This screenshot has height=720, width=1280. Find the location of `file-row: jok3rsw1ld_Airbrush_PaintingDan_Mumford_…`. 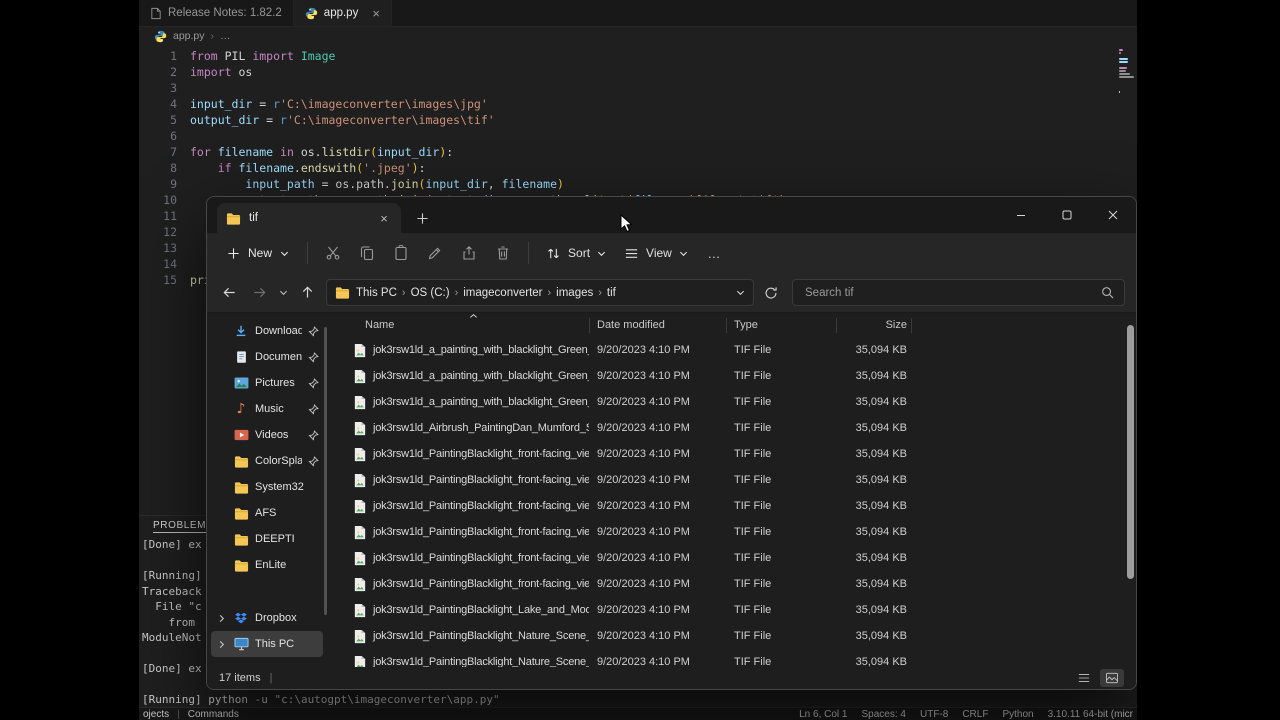

file-row: jok3rsw1ld_Airbrush_PaintingDan_Mumford_… is located at coordinates (731, 428).